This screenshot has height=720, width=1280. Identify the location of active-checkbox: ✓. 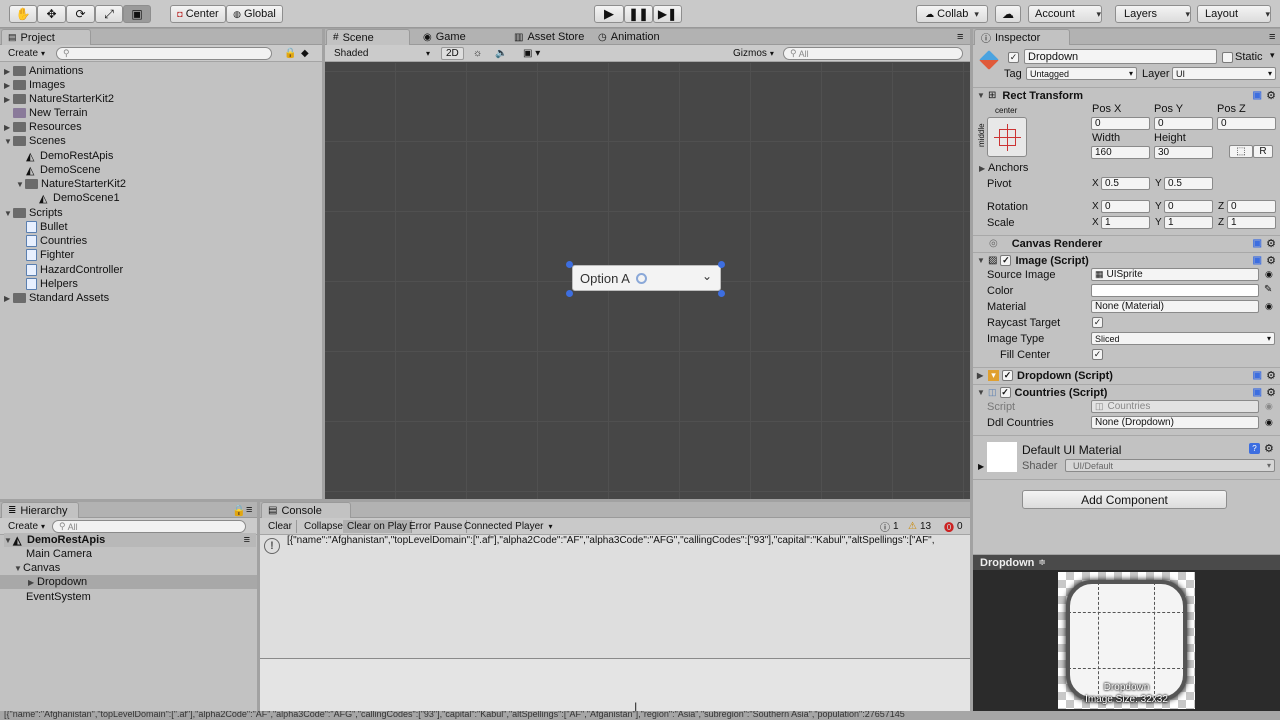
(1013, 57).